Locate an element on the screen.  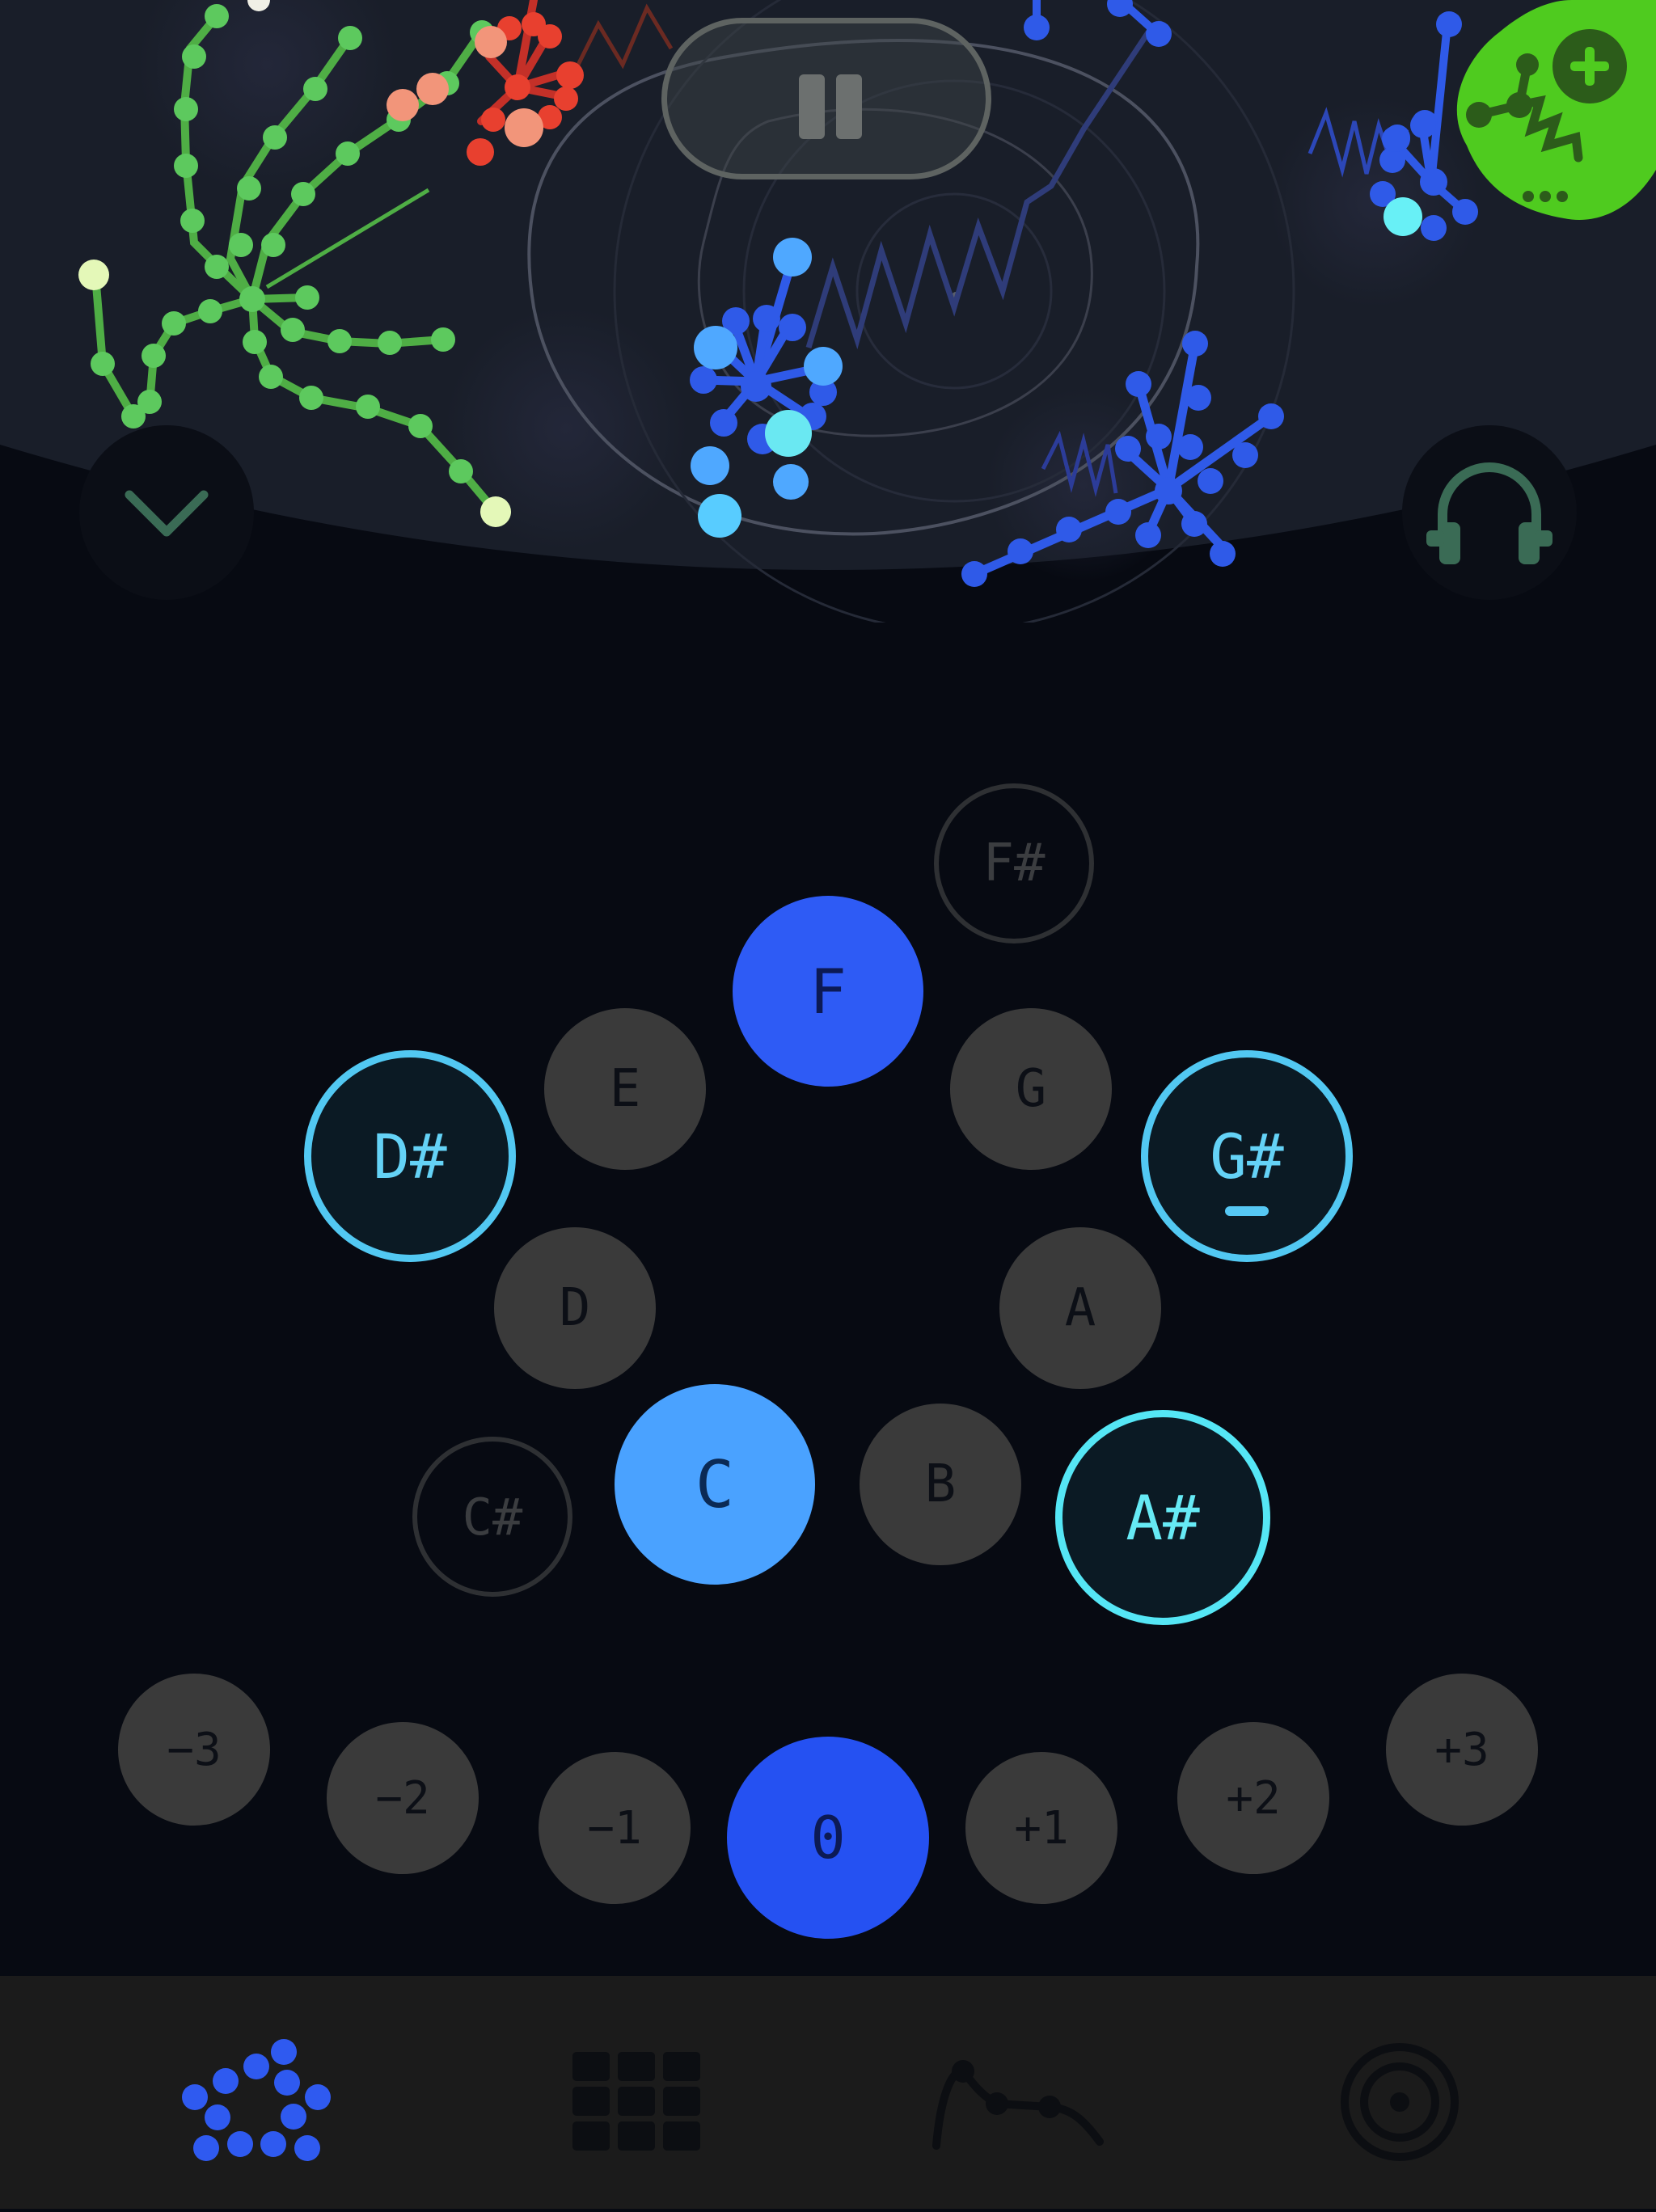
note-dsharp: D# is located at coordinates (410, 1156).